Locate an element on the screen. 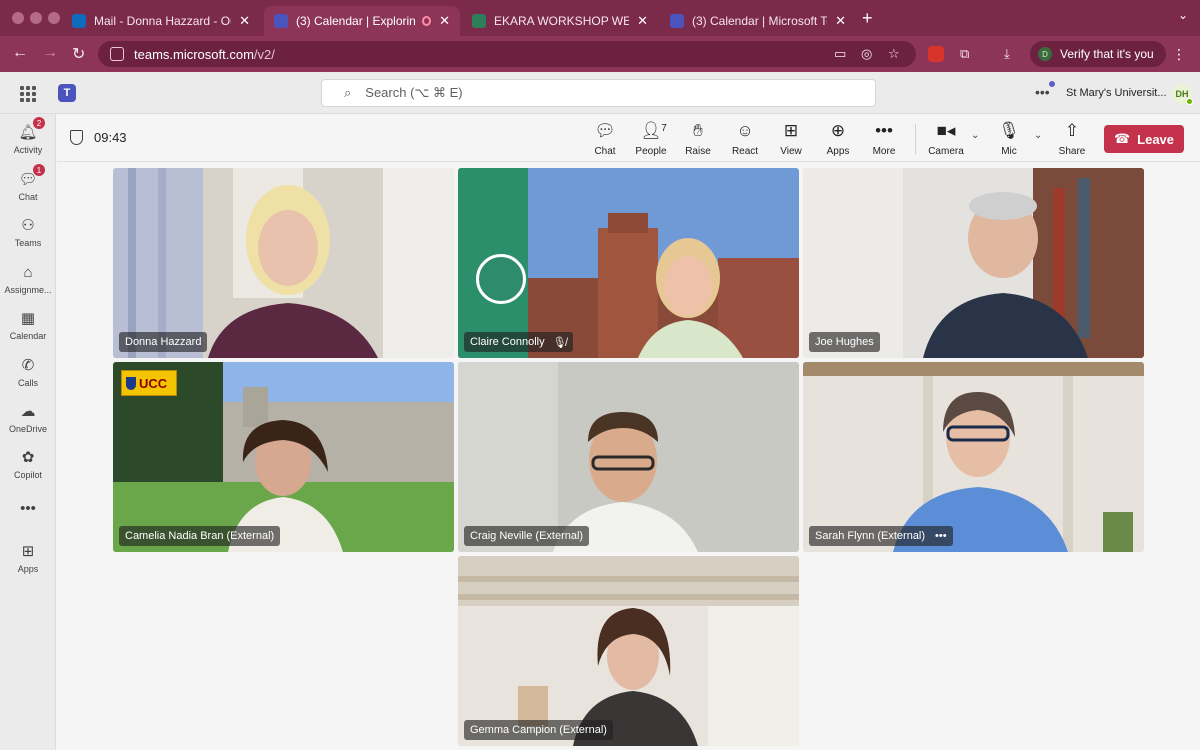 This screenshot has height=750, width=1200. share-screen-icon: ⇧ is located at coordinates (1072, 130).